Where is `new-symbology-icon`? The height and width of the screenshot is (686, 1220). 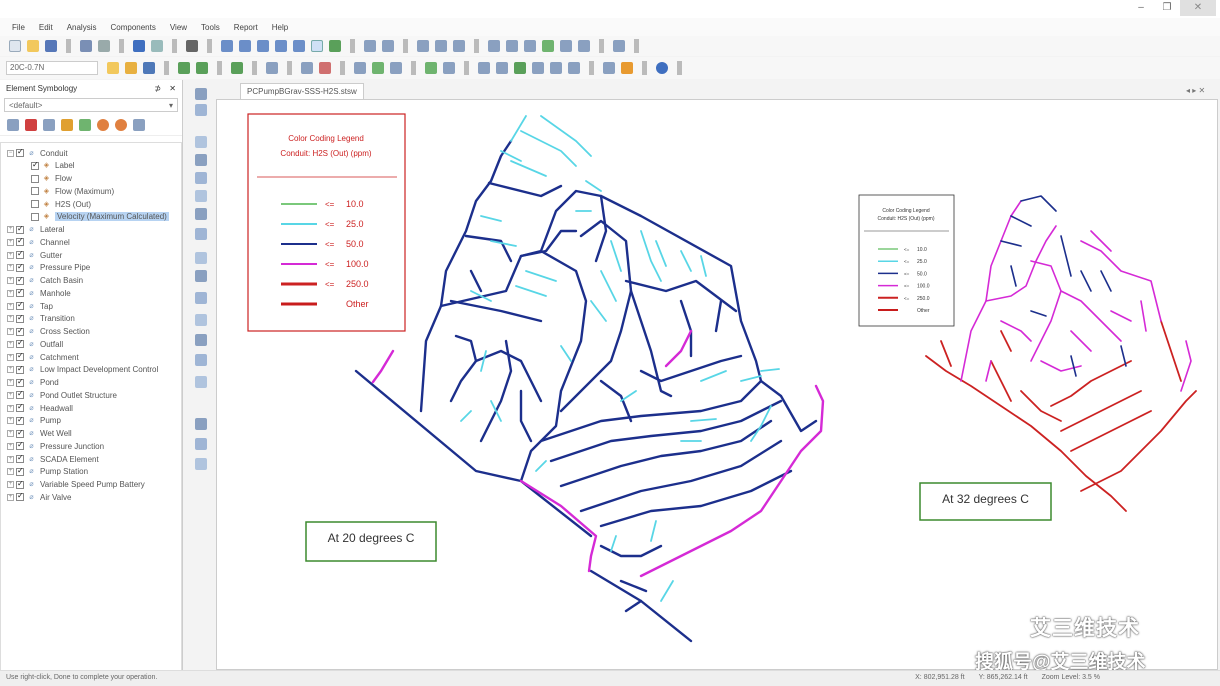
new-symbology-icon is located at coordinates (13, 124).